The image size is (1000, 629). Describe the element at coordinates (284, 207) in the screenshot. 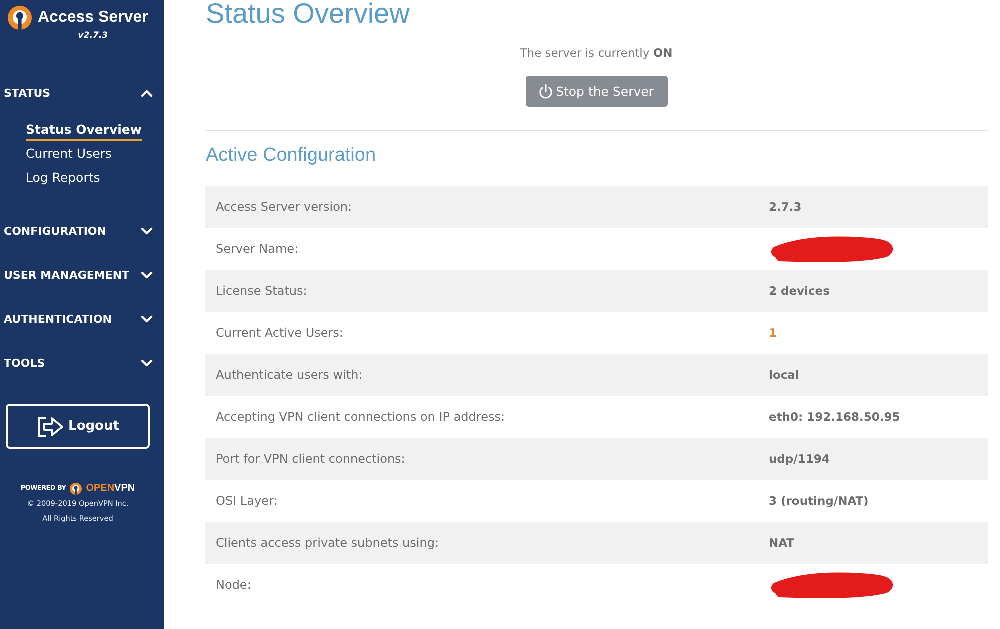

I see `setting-label: Access Server version:` at that location.